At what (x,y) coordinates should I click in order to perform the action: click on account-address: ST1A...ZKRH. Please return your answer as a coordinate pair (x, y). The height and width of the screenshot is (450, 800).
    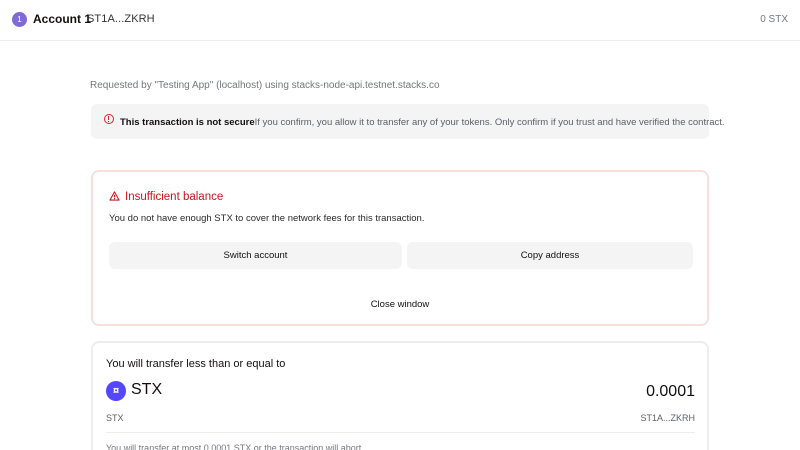
    Looking at the image, I should click on (121, 19).